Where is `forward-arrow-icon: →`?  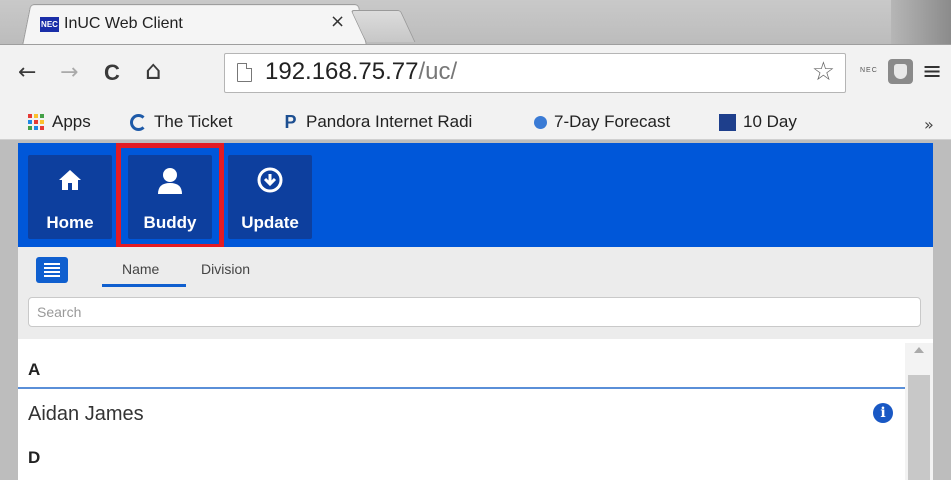 forward-arrow-icon: → is located at coordinates (69, 72).